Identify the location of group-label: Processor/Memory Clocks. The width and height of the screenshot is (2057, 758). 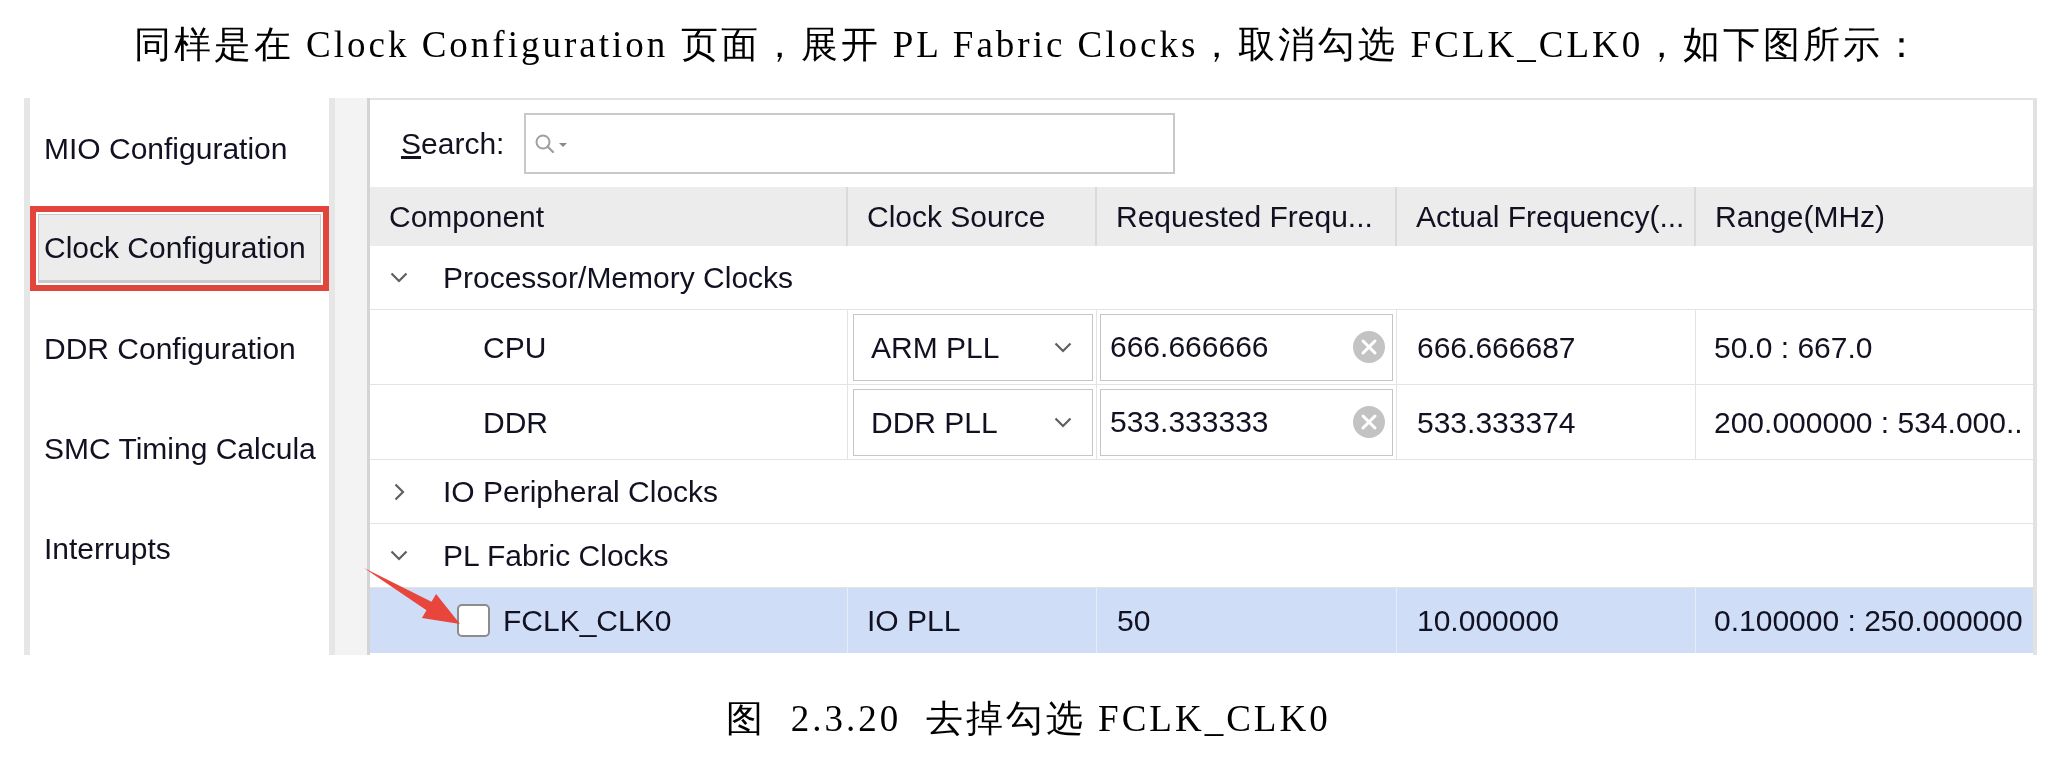
(618, 278).